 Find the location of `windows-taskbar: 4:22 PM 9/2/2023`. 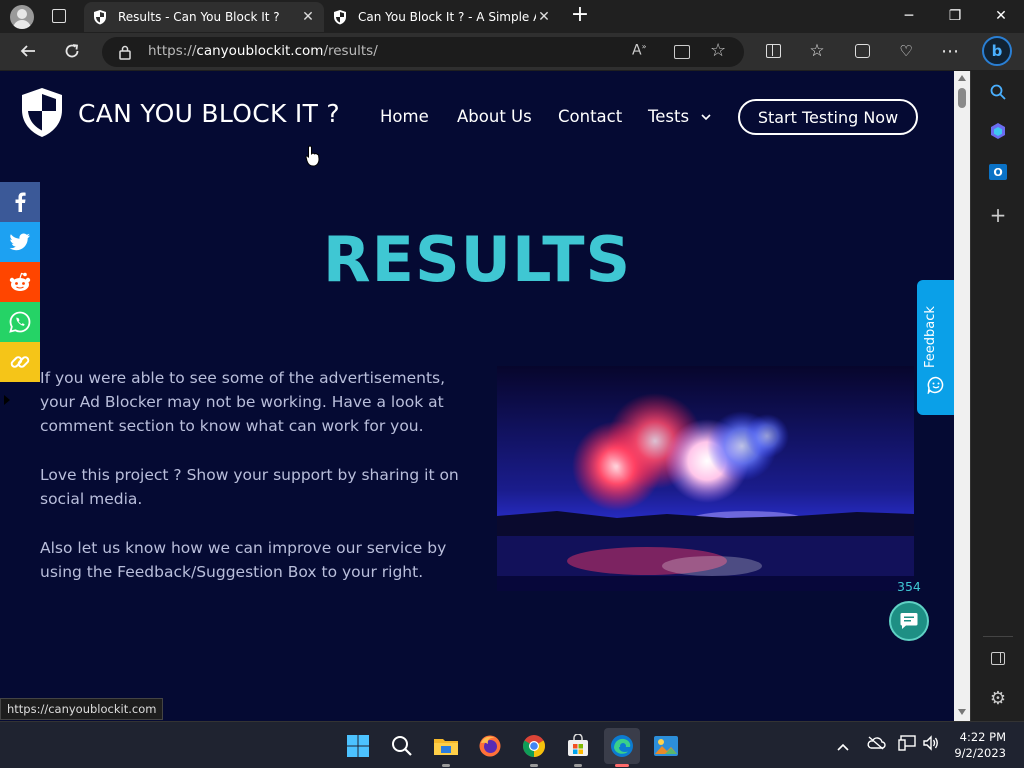

windows-taskbar: 4:22 PM 9/2/2023 is located at coordinates (512, 744).